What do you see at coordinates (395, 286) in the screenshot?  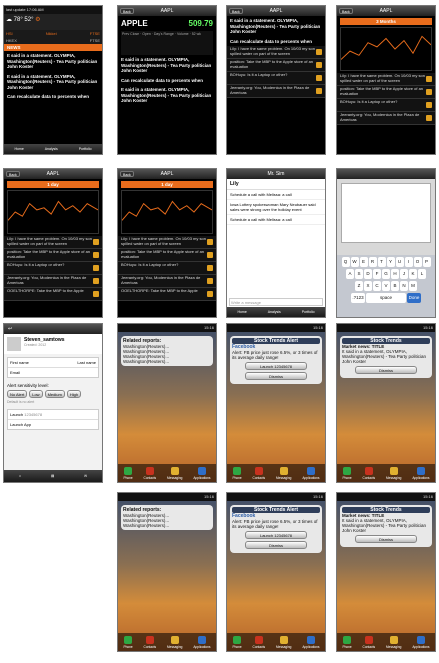 I see `key-b: B` at bounding box center [395, 286].